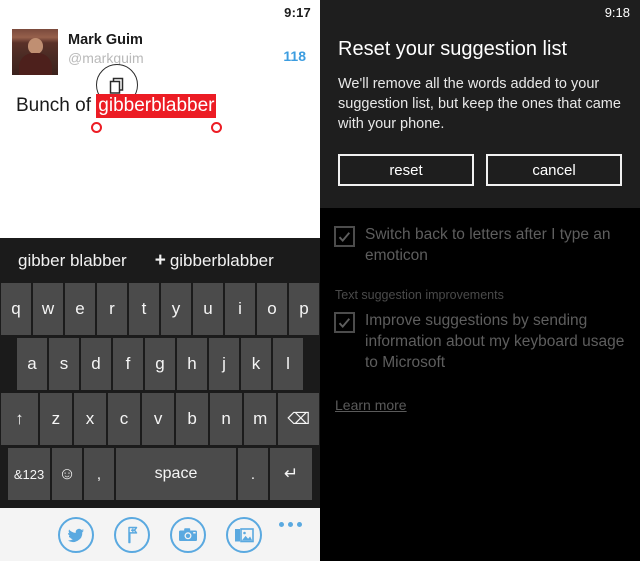  What do you see at coordinates (291, 474) in the screenshot?
I see `enter-key: ↵` at bounding box center [291, 474].